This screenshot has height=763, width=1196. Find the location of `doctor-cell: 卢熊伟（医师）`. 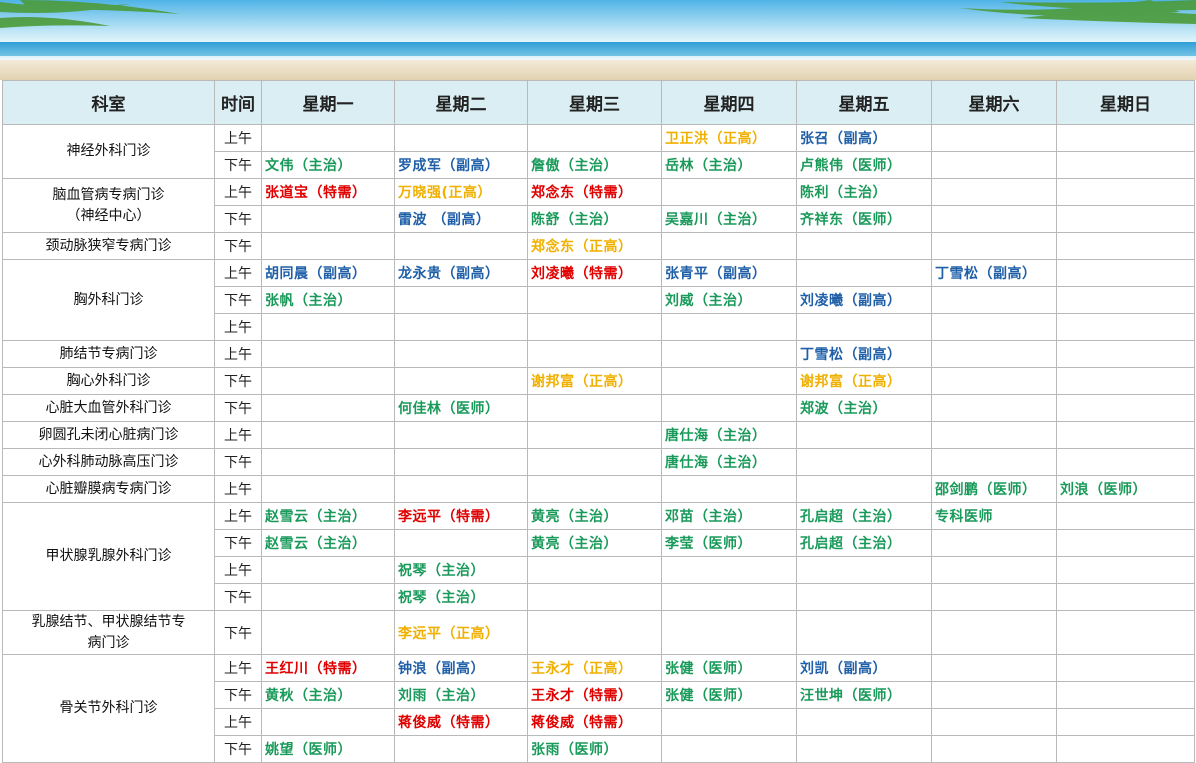

doctor-cell: 卢熊伟（医师） is located at coordinates (864, 165).